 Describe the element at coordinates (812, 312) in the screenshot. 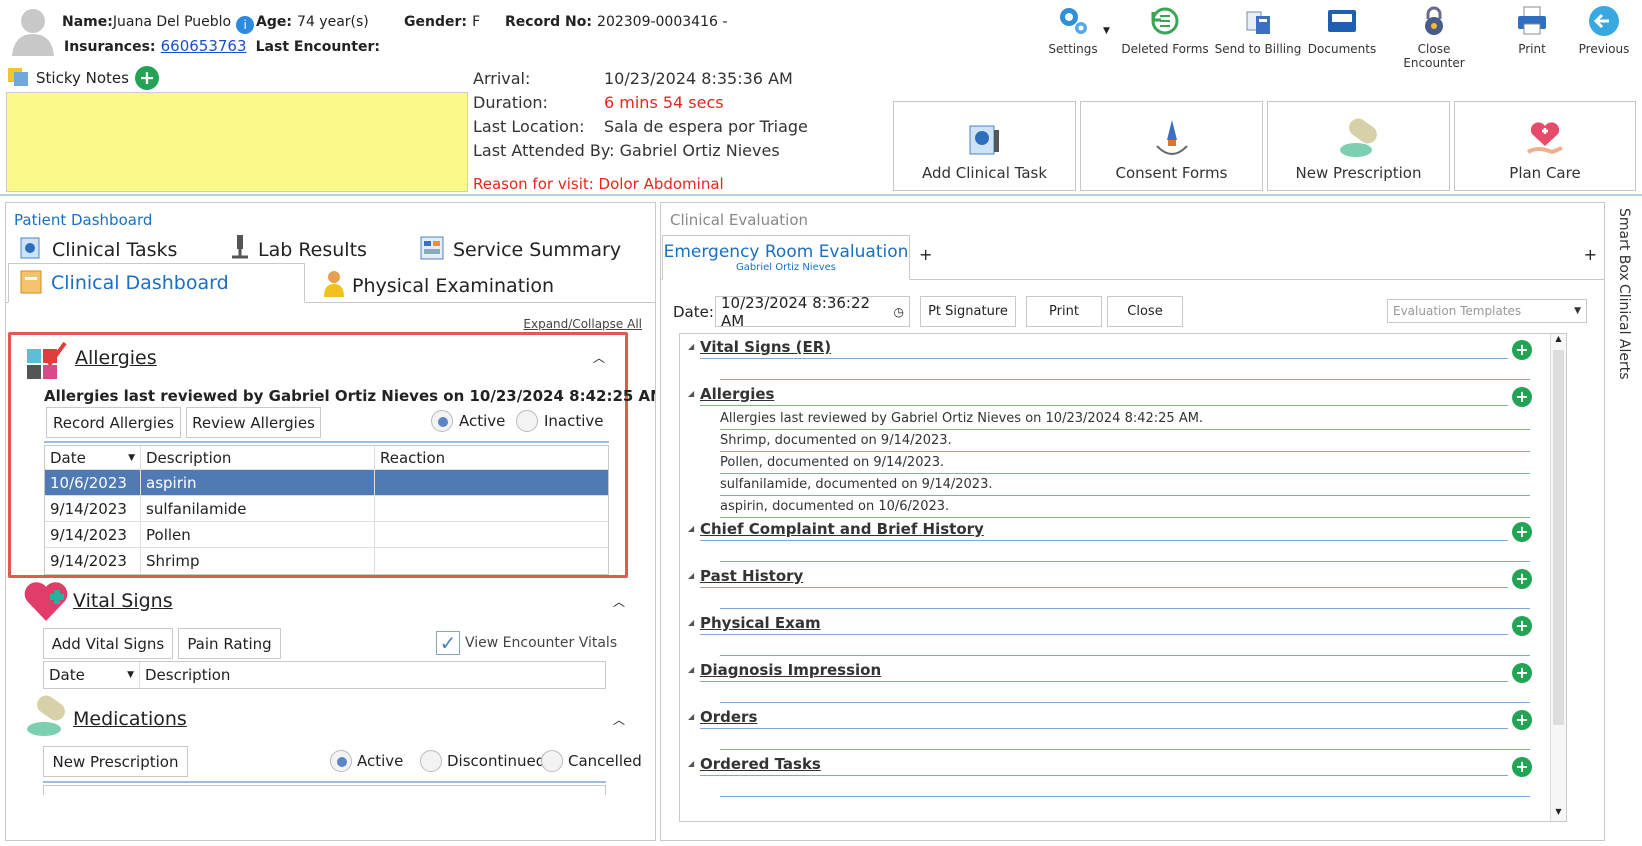

I see `evaluation-date-input: 10/23/2024 8:36:22 AM ◷` at that location.